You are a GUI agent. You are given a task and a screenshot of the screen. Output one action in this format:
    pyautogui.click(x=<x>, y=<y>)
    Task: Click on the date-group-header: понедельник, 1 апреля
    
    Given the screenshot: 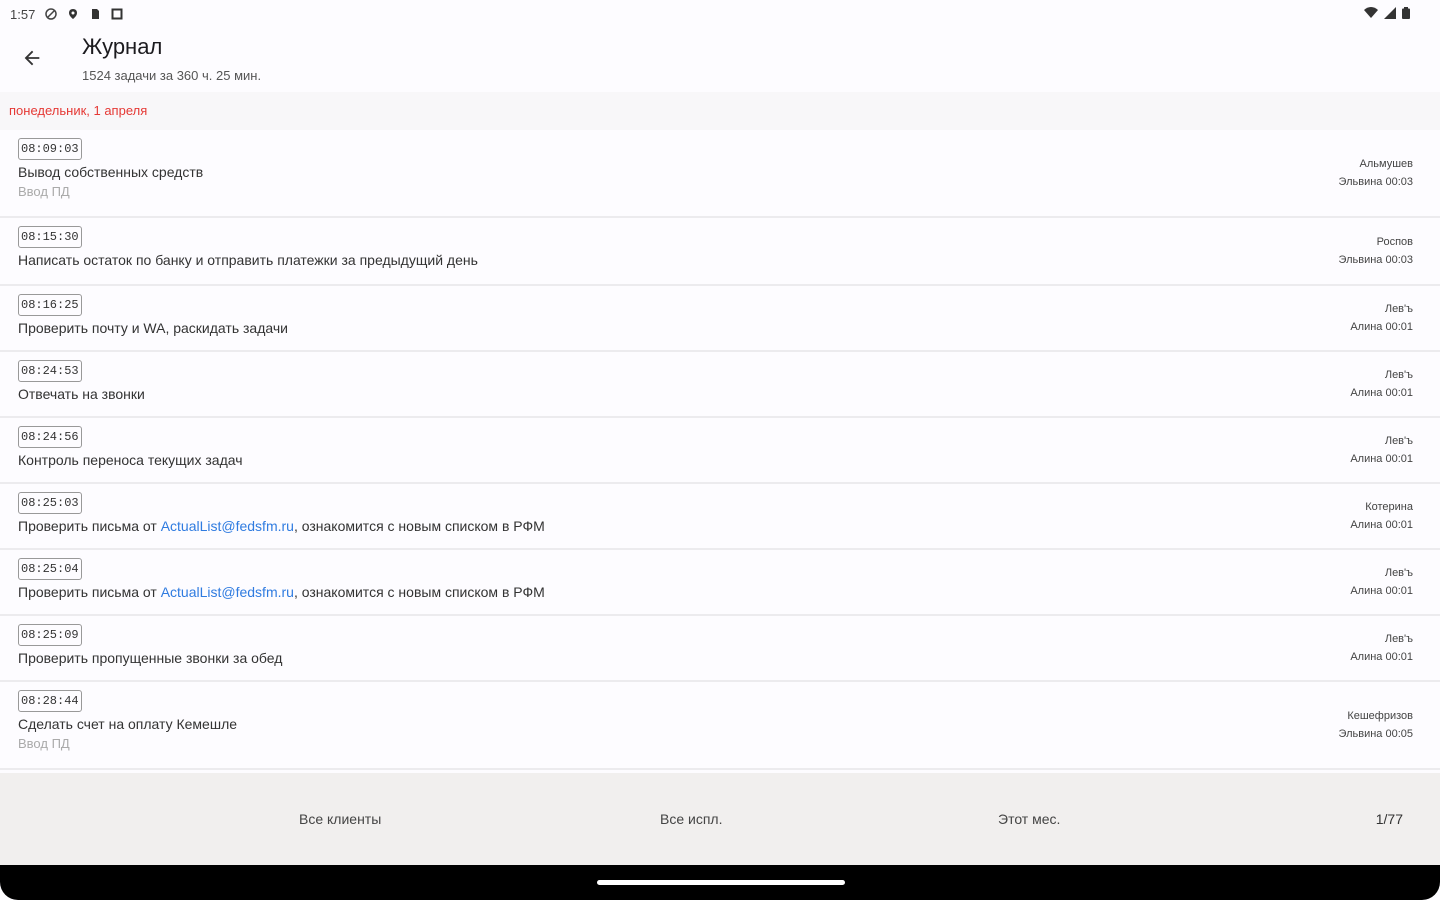 What is the action you would take?
    pyautogui.click(x=720, y=111)
    